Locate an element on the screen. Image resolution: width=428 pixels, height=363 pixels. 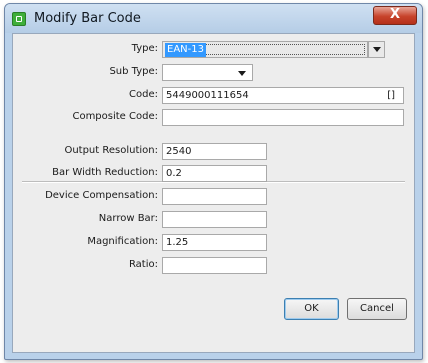
output-resolution-value: 2540 is located at coordinates (179, 151).